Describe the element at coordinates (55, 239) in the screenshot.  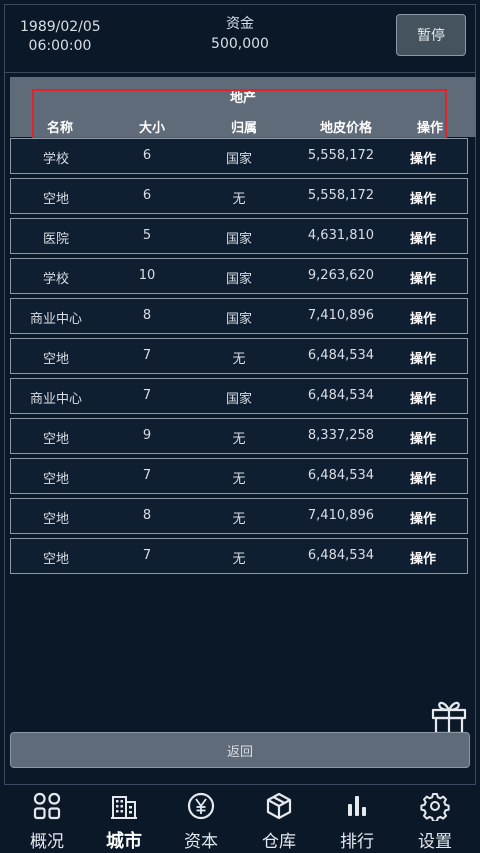
I see `cell-name: 医院` at that location.